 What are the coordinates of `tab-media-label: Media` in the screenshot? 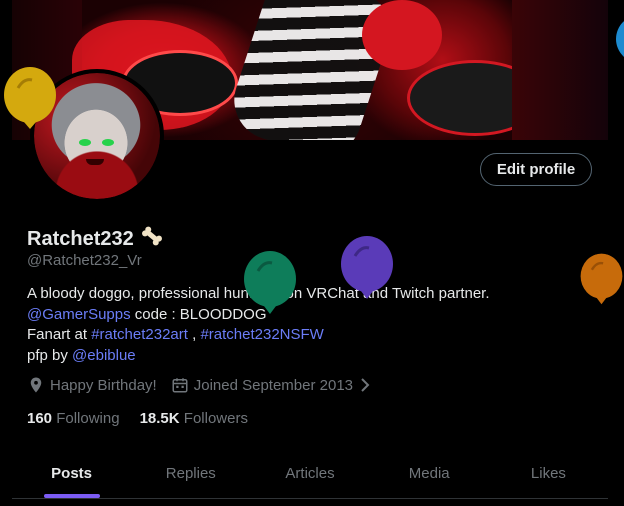 It's located at (429, 473).